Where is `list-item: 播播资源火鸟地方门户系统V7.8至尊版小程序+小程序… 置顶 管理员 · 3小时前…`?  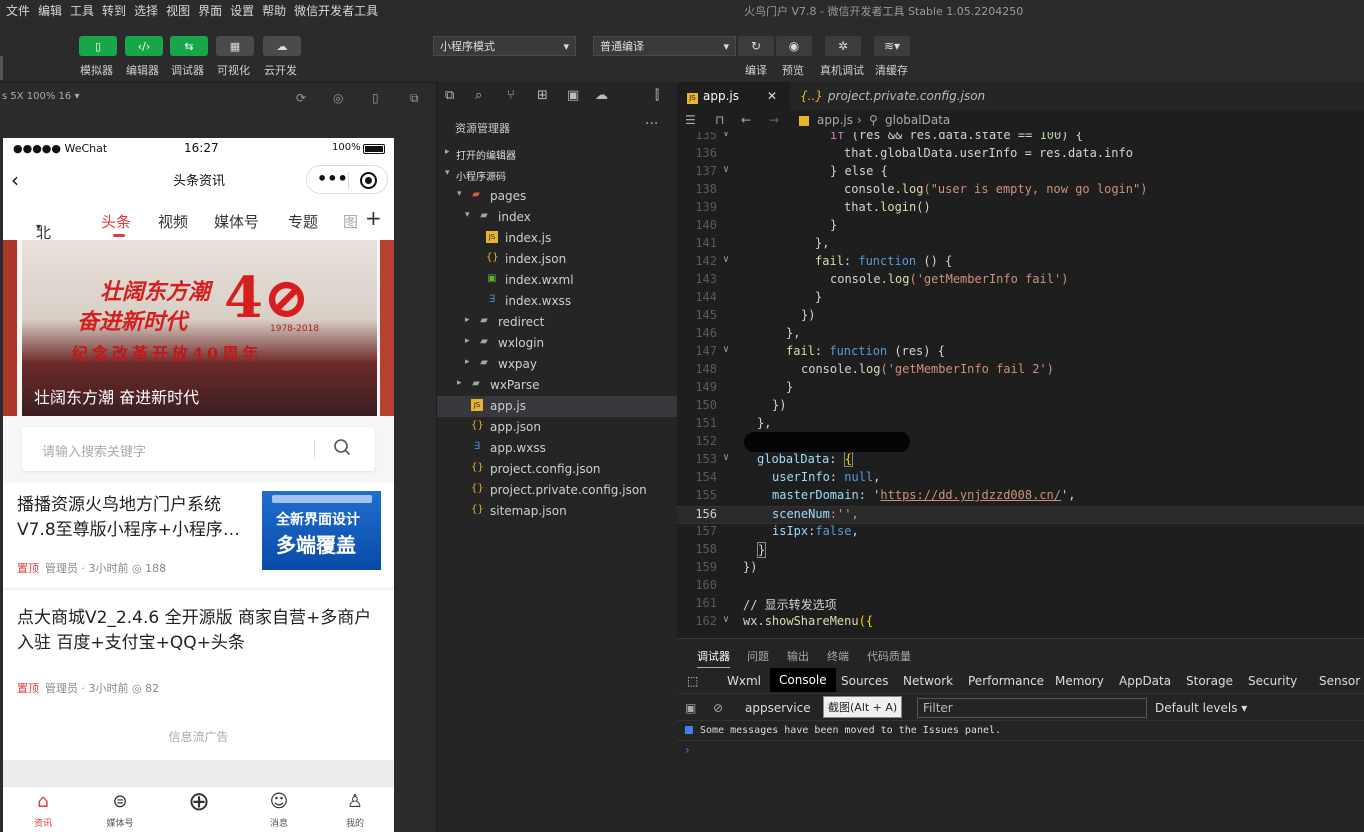 list-item: 播播资源火鸟地方门户系统V7.8至尊版小程序+小程序… 置顶 管理员 · 3小时前… is located at coordinates (198, 535).